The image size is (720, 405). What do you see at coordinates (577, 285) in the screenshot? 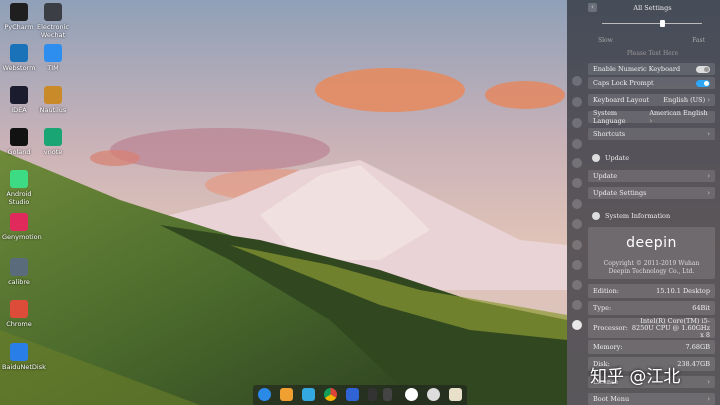
I see `keyboard-icon` at bounding box center [577, 285].